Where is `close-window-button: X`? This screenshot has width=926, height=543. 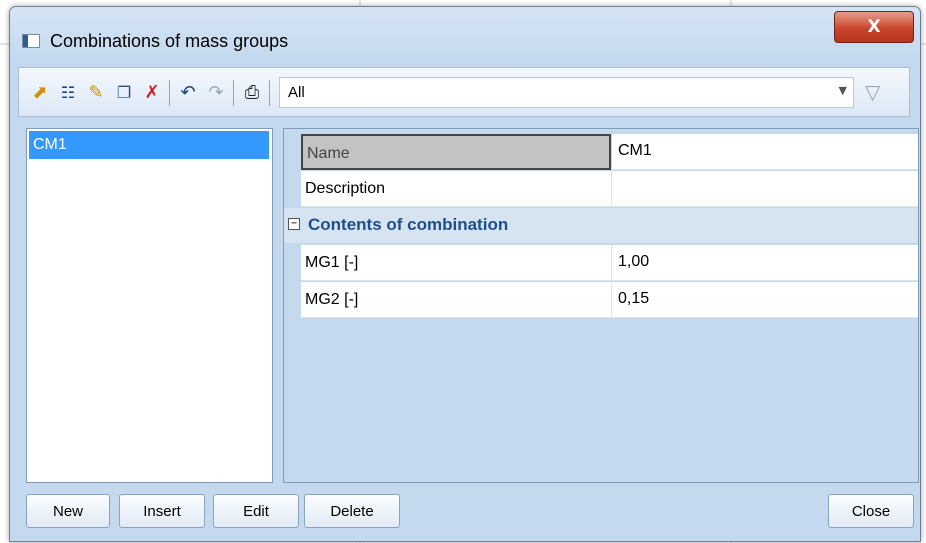
close-window-button: X is located at coordinates (874, 27).